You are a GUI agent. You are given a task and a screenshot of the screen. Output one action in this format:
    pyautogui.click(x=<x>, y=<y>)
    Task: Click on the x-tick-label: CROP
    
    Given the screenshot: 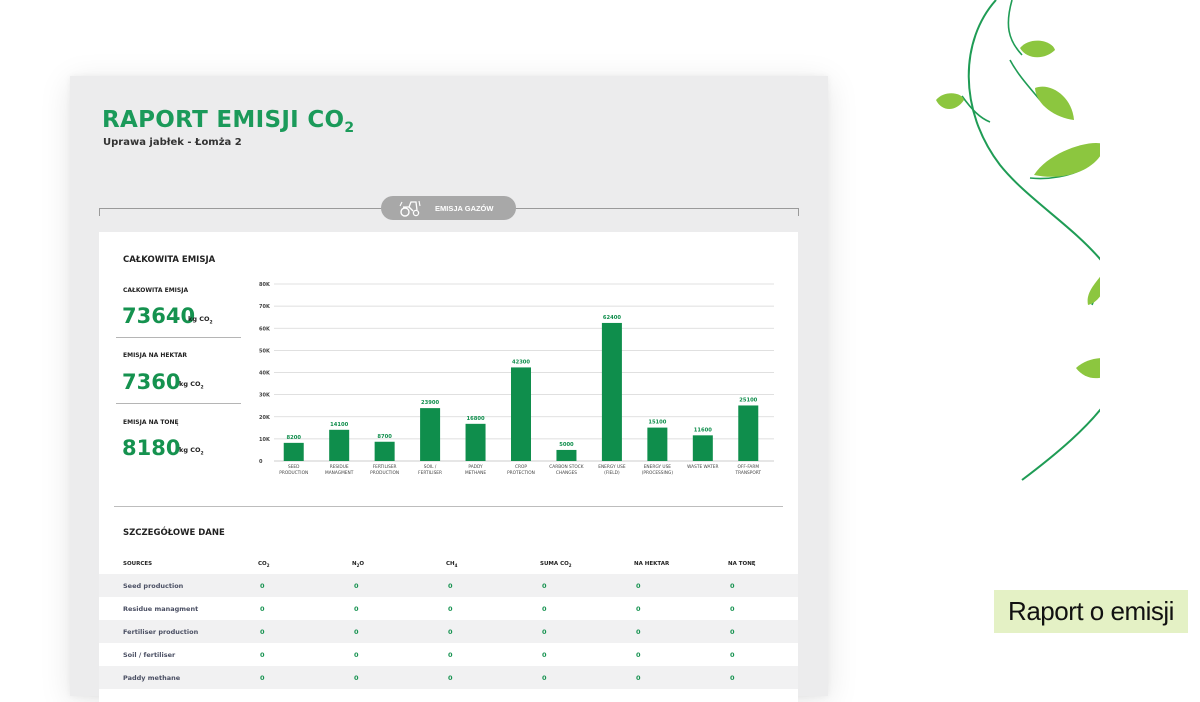 What is the action you would take?
    pyautogui.click(x=521, y=467)
    